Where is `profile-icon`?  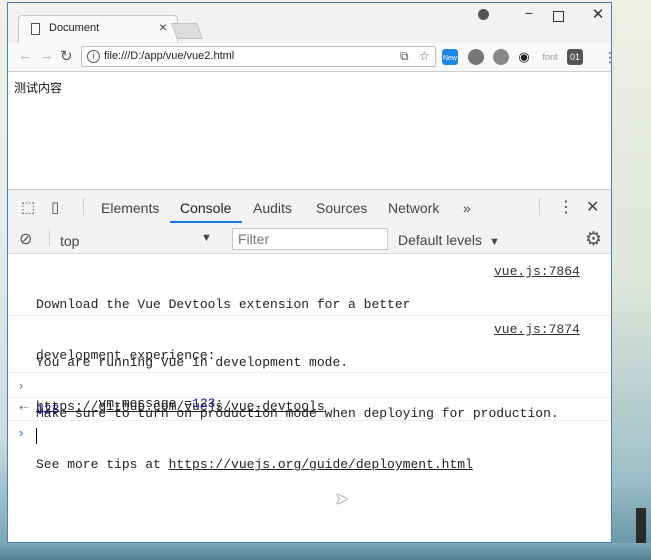 profile-icon is located at coordinates (483, 14).